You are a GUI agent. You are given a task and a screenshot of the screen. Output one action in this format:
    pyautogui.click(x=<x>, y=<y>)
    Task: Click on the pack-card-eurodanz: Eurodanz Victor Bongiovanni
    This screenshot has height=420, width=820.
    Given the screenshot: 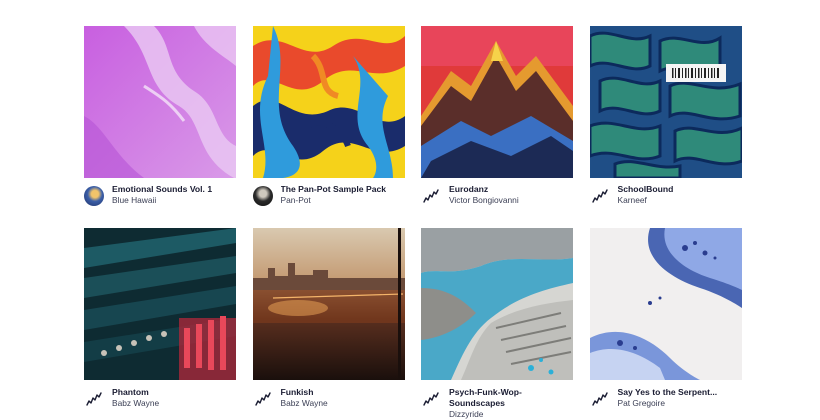 What is the action you would take?
    pyautogui.click(x=497, y=127)
    